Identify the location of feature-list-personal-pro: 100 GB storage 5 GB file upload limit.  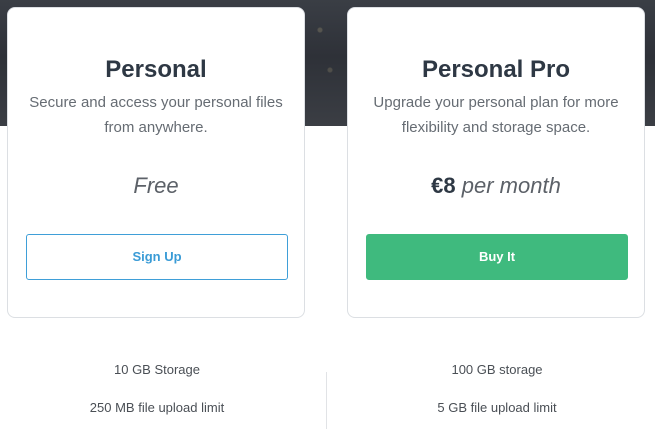
(497, 392).